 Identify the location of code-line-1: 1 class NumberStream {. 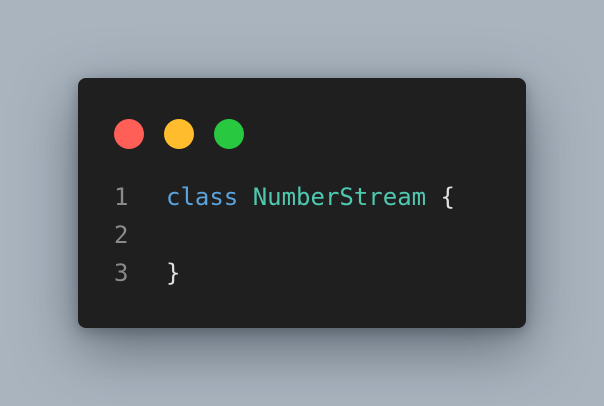
(284, 197).